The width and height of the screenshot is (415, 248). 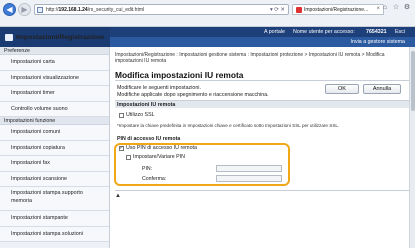 I want to click on page-icon, so click(x=40, y=10).